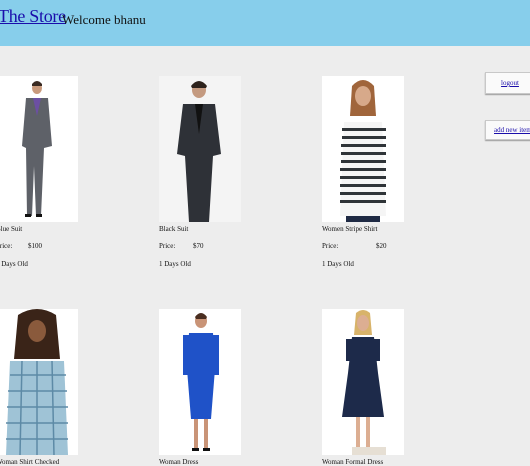 This screenshot has height=466, width=530. I want to click on product-name: Woman Formal Dress, so click(353, 462).